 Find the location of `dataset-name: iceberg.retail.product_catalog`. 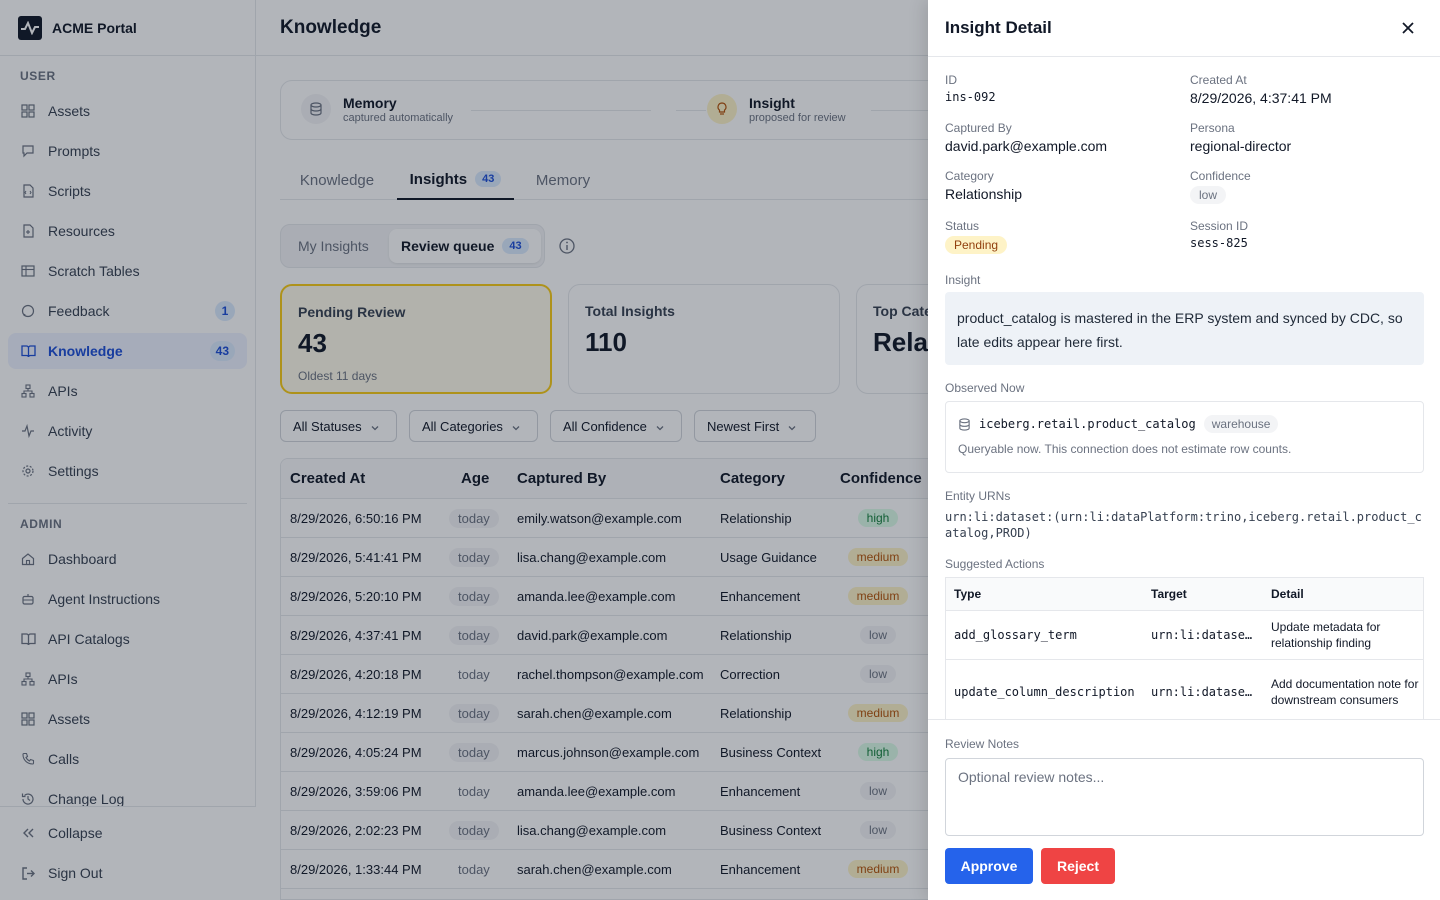

dataset-name: iceberg.retail.product_catalog is located at coordinates (1087, 424).